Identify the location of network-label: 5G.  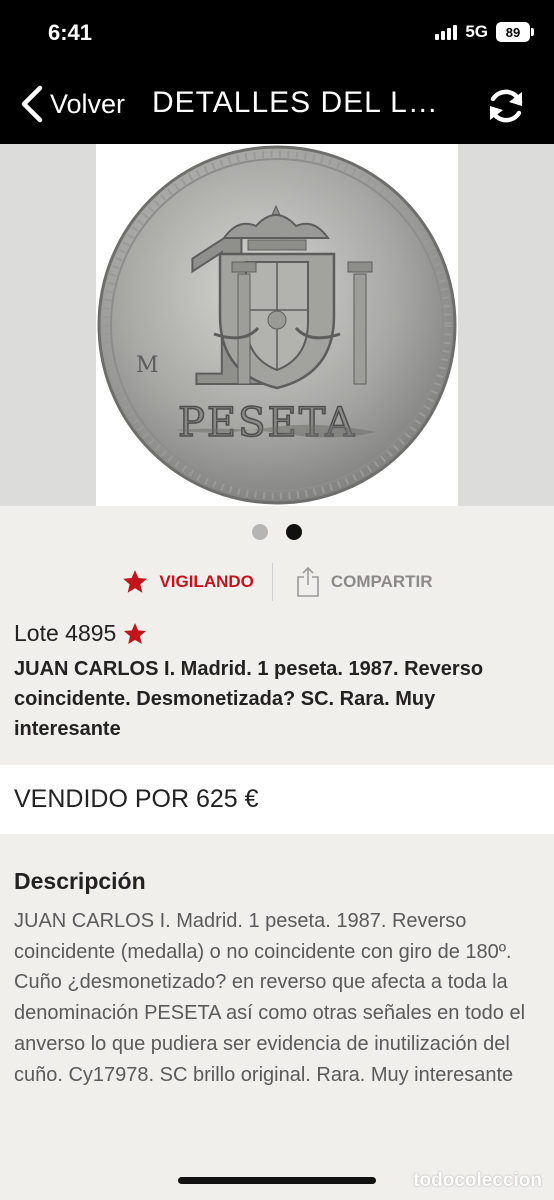
(476, 31).